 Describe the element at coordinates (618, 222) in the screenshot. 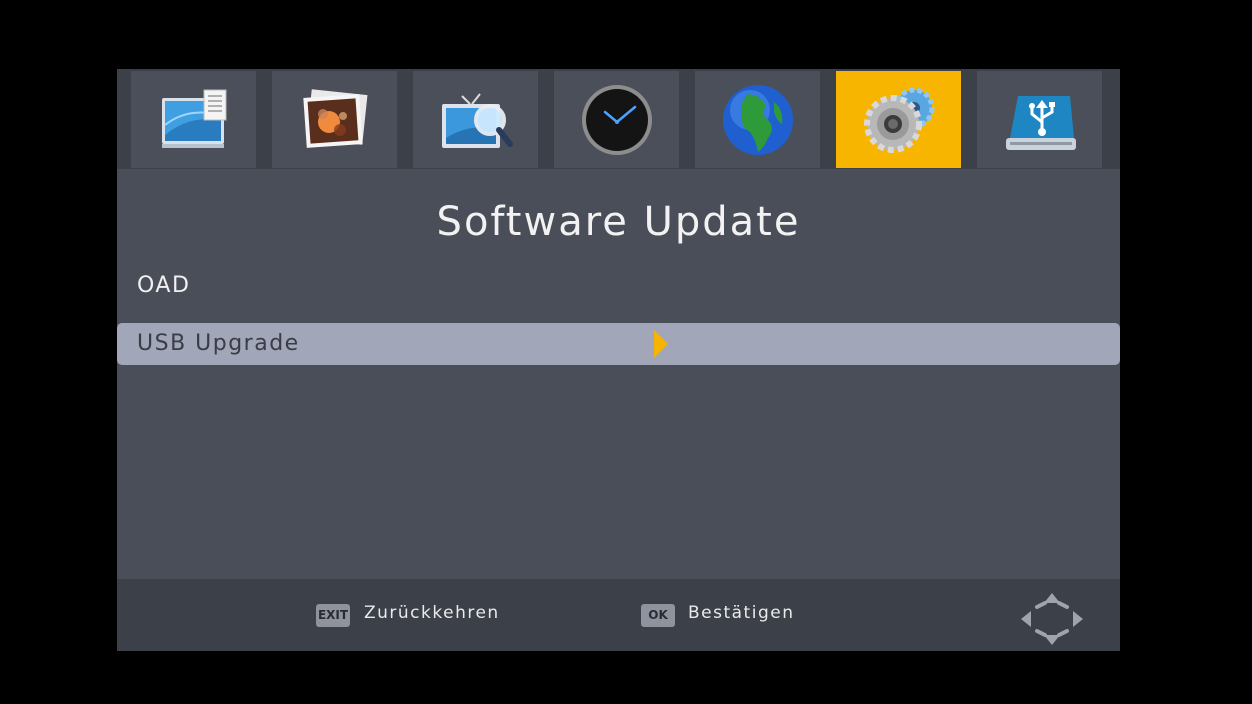

I see `page-title: Software Update` at that location.